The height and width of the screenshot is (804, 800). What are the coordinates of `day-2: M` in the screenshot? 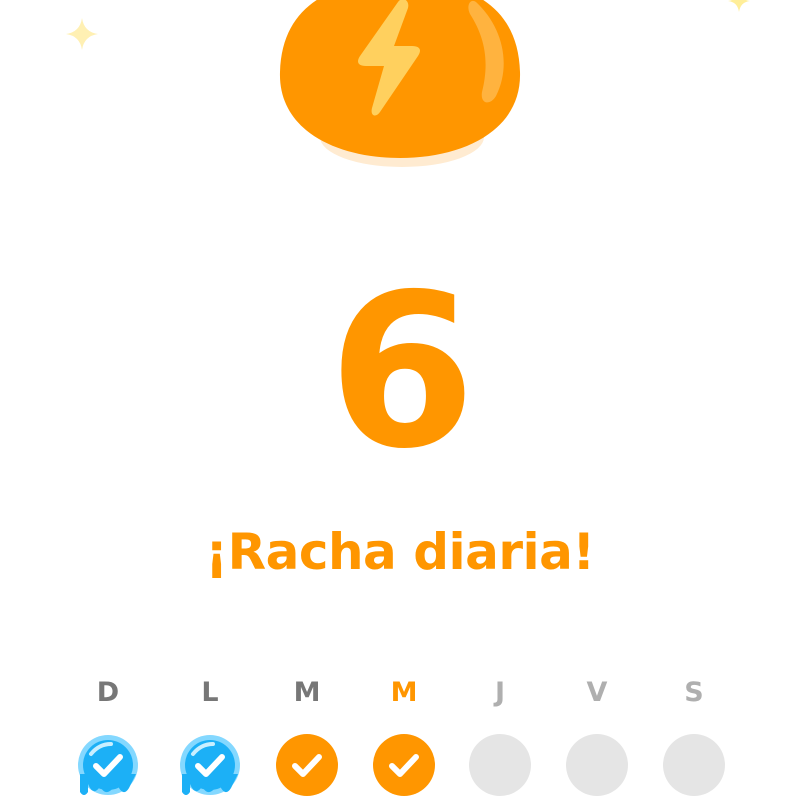 It's located at (307, 734).